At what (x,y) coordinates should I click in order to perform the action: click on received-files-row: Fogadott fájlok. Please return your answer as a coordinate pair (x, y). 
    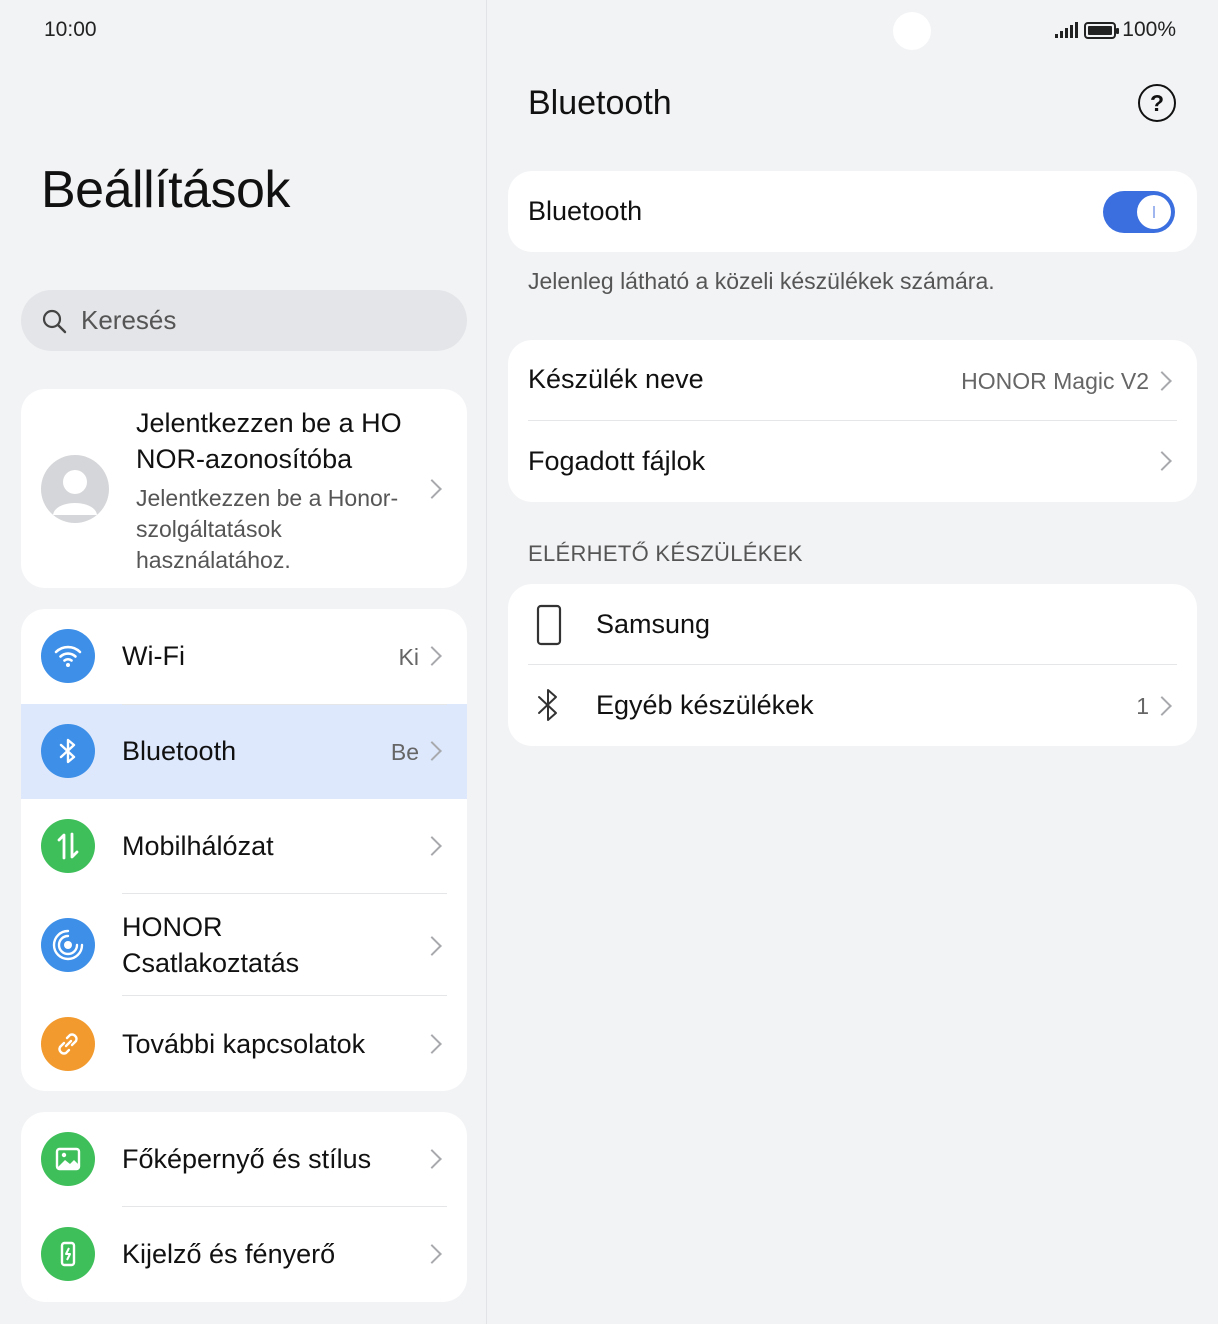
    Looking at the image, I should click on (852, 461).